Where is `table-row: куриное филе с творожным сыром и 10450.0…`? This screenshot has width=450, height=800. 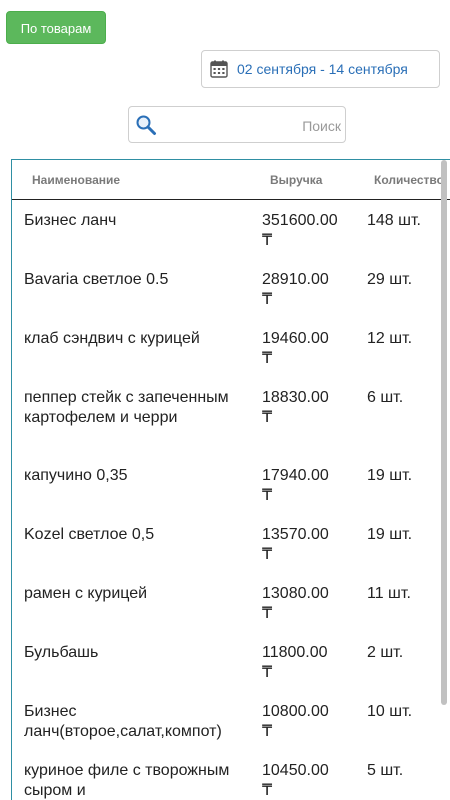
table-row: куриное филе с творожным сыром и 10450.0… is located at coordinates (231, 775).